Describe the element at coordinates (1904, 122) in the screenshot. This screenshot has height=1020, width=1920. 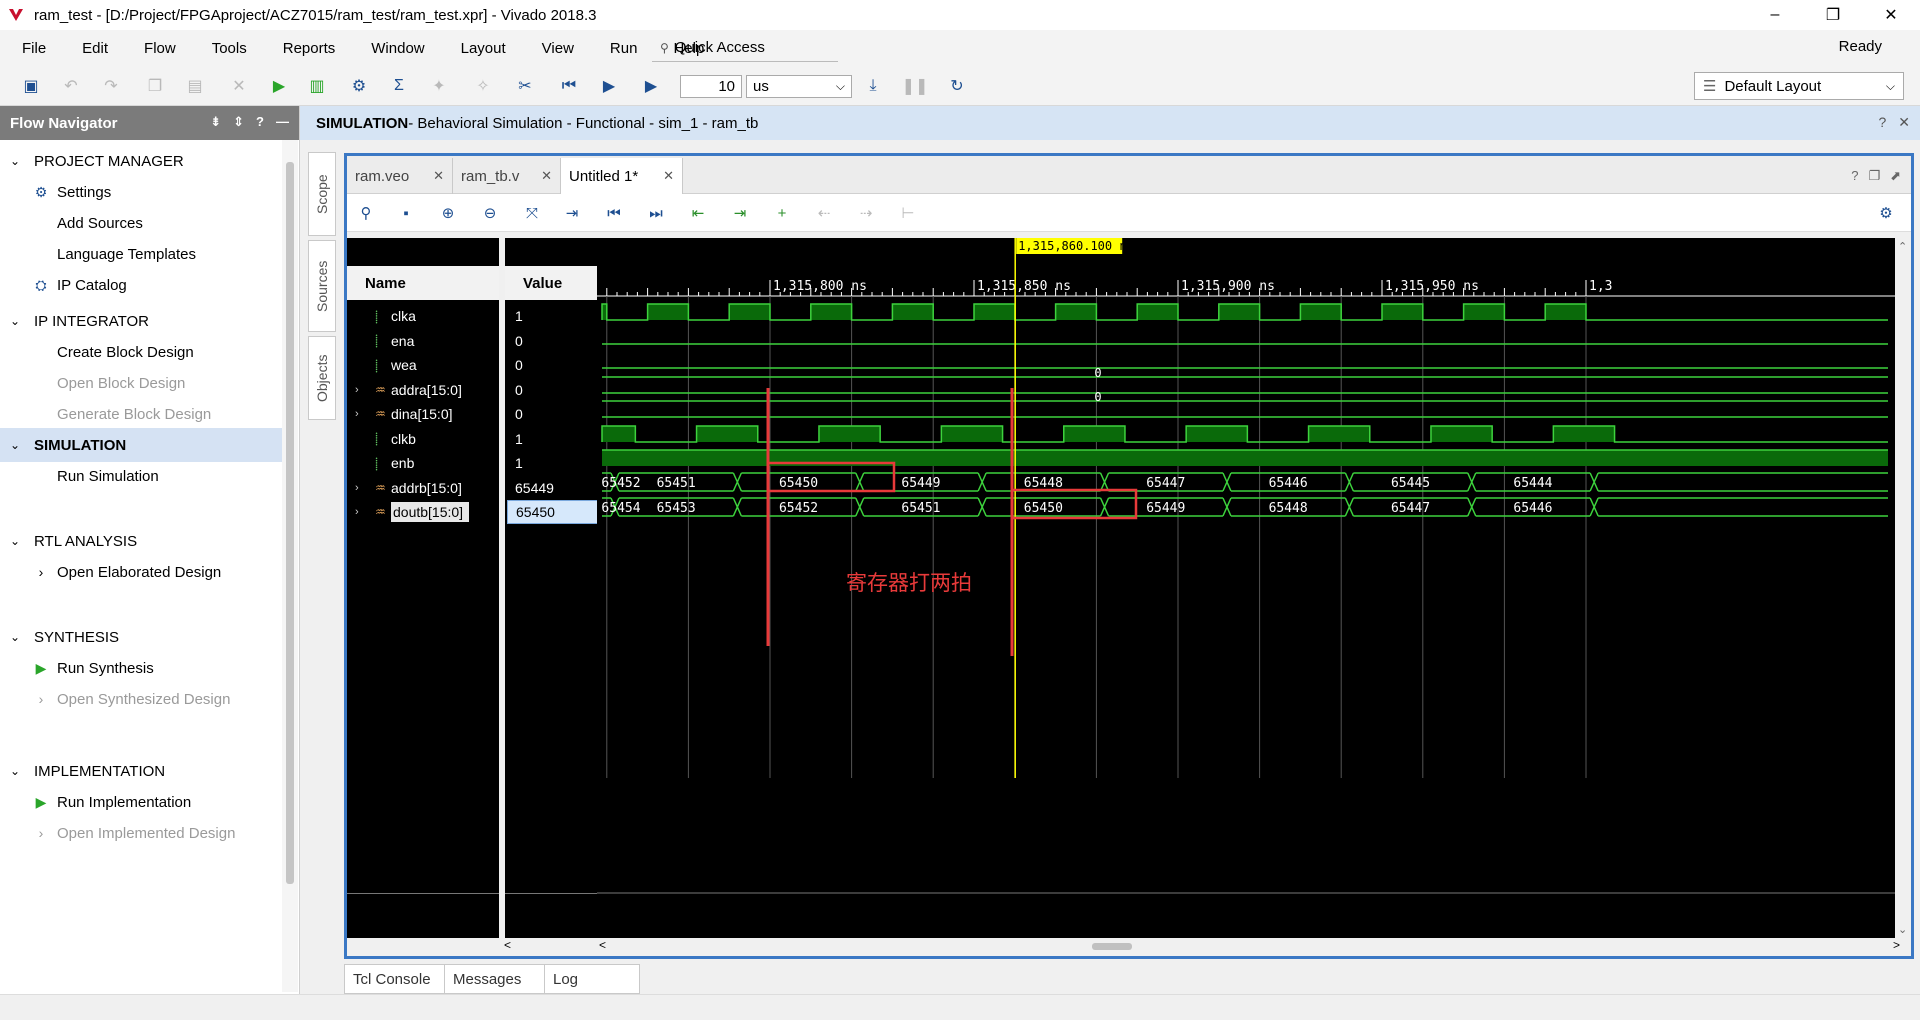
I see `close-icon: ✕` at that location.